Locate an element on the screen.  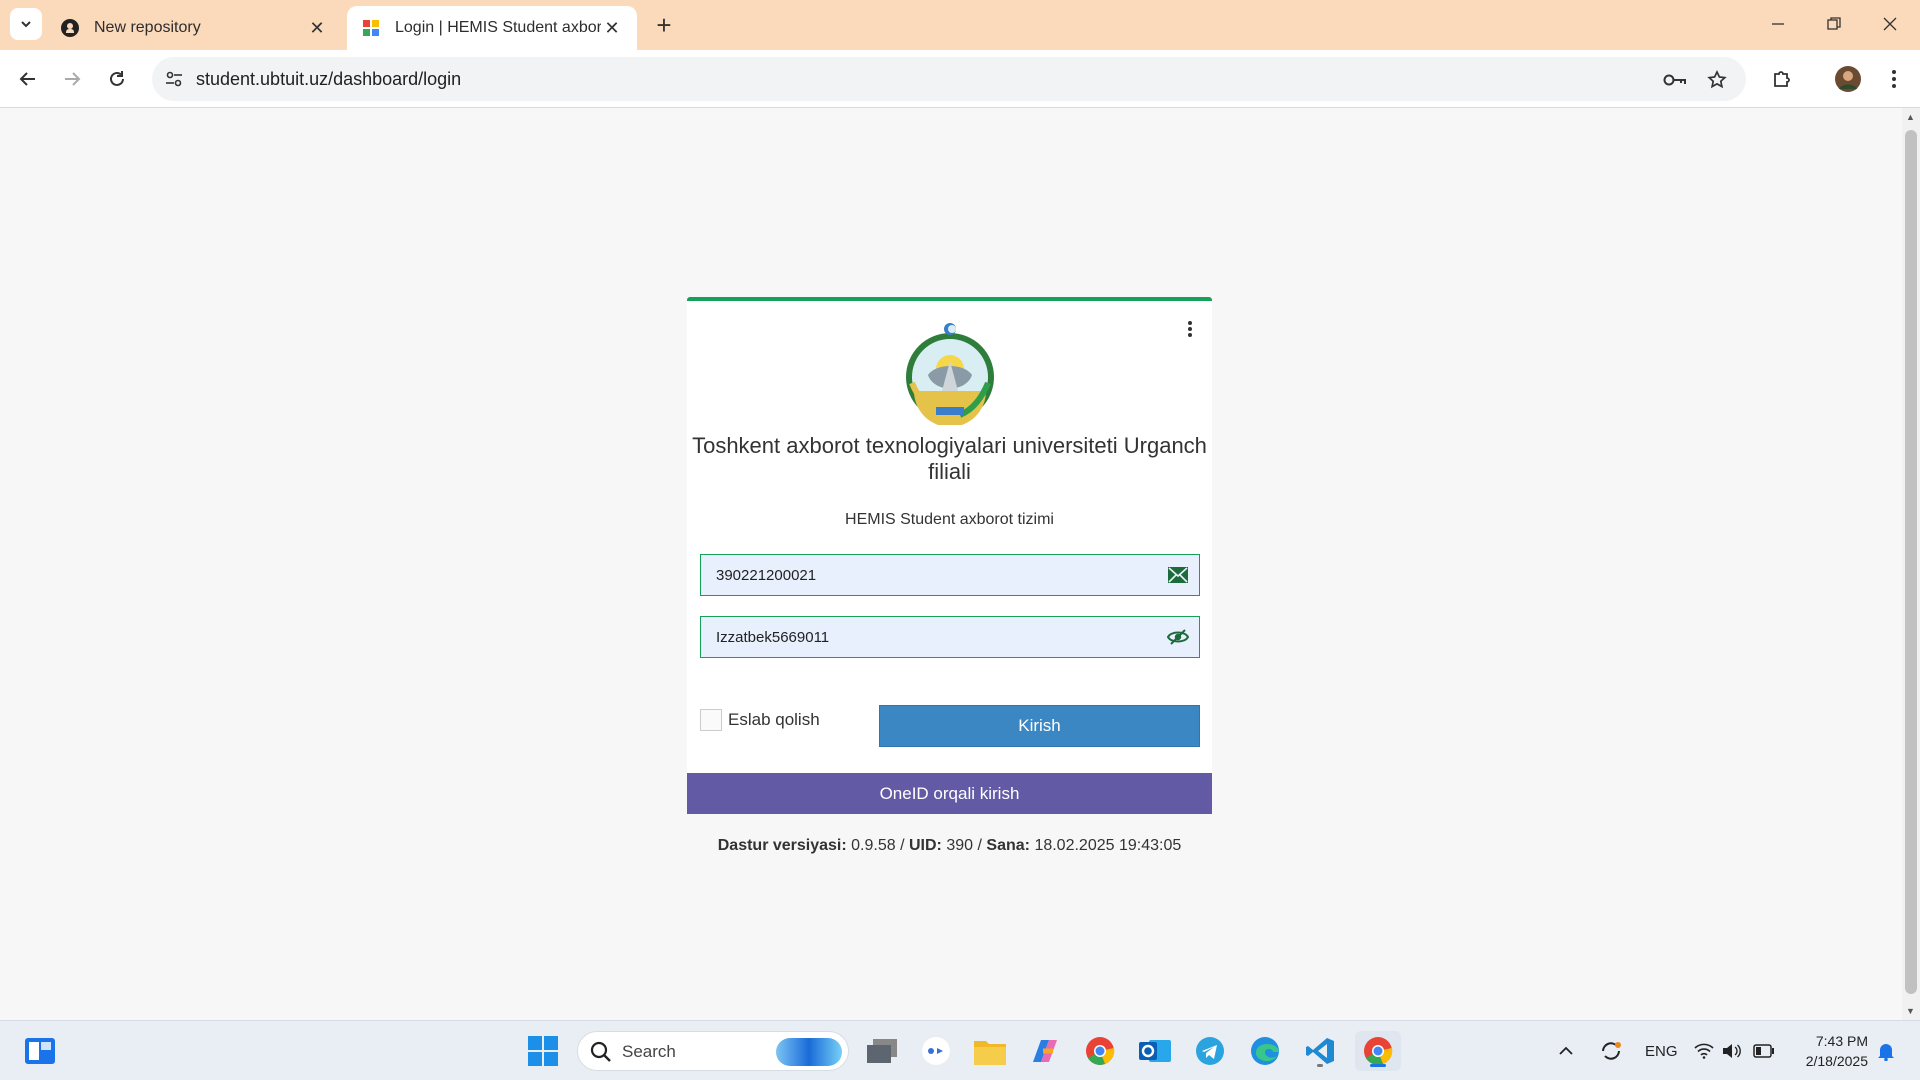
browser-menu-button is located at coordinates (1894, 79).